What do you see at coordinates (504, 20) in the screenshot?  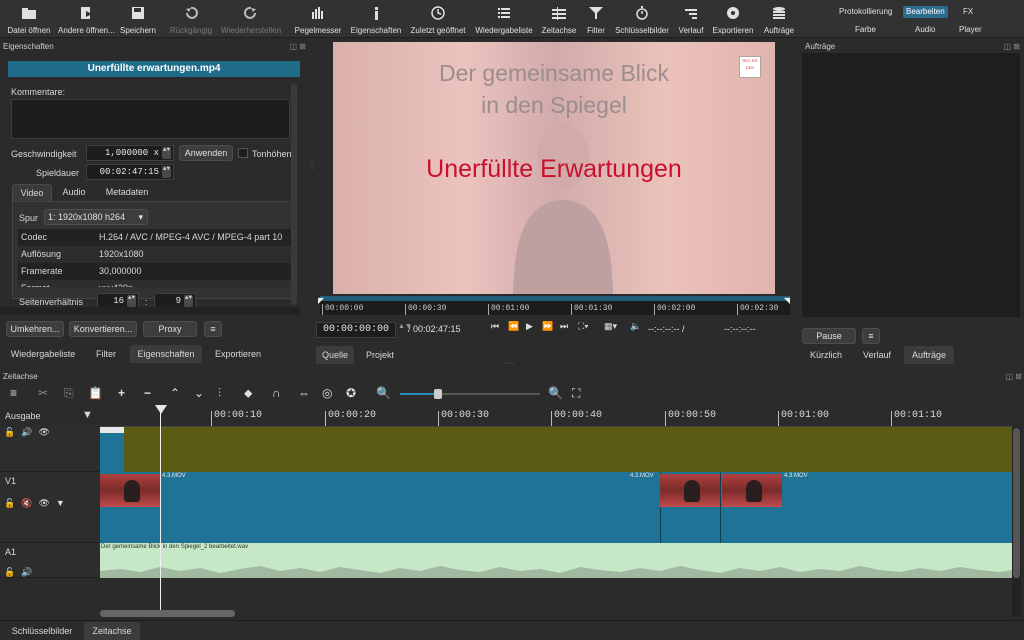 I see `playlist-button: Wiedergabeliste` at bounding box center [504, 20].